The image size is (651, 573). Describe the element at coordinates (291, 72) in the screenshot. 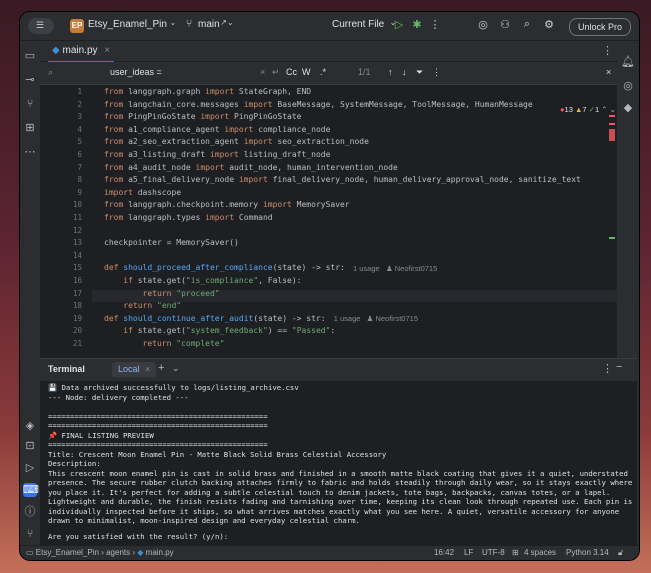

I see `match-case-toggle: Cc` at that location.